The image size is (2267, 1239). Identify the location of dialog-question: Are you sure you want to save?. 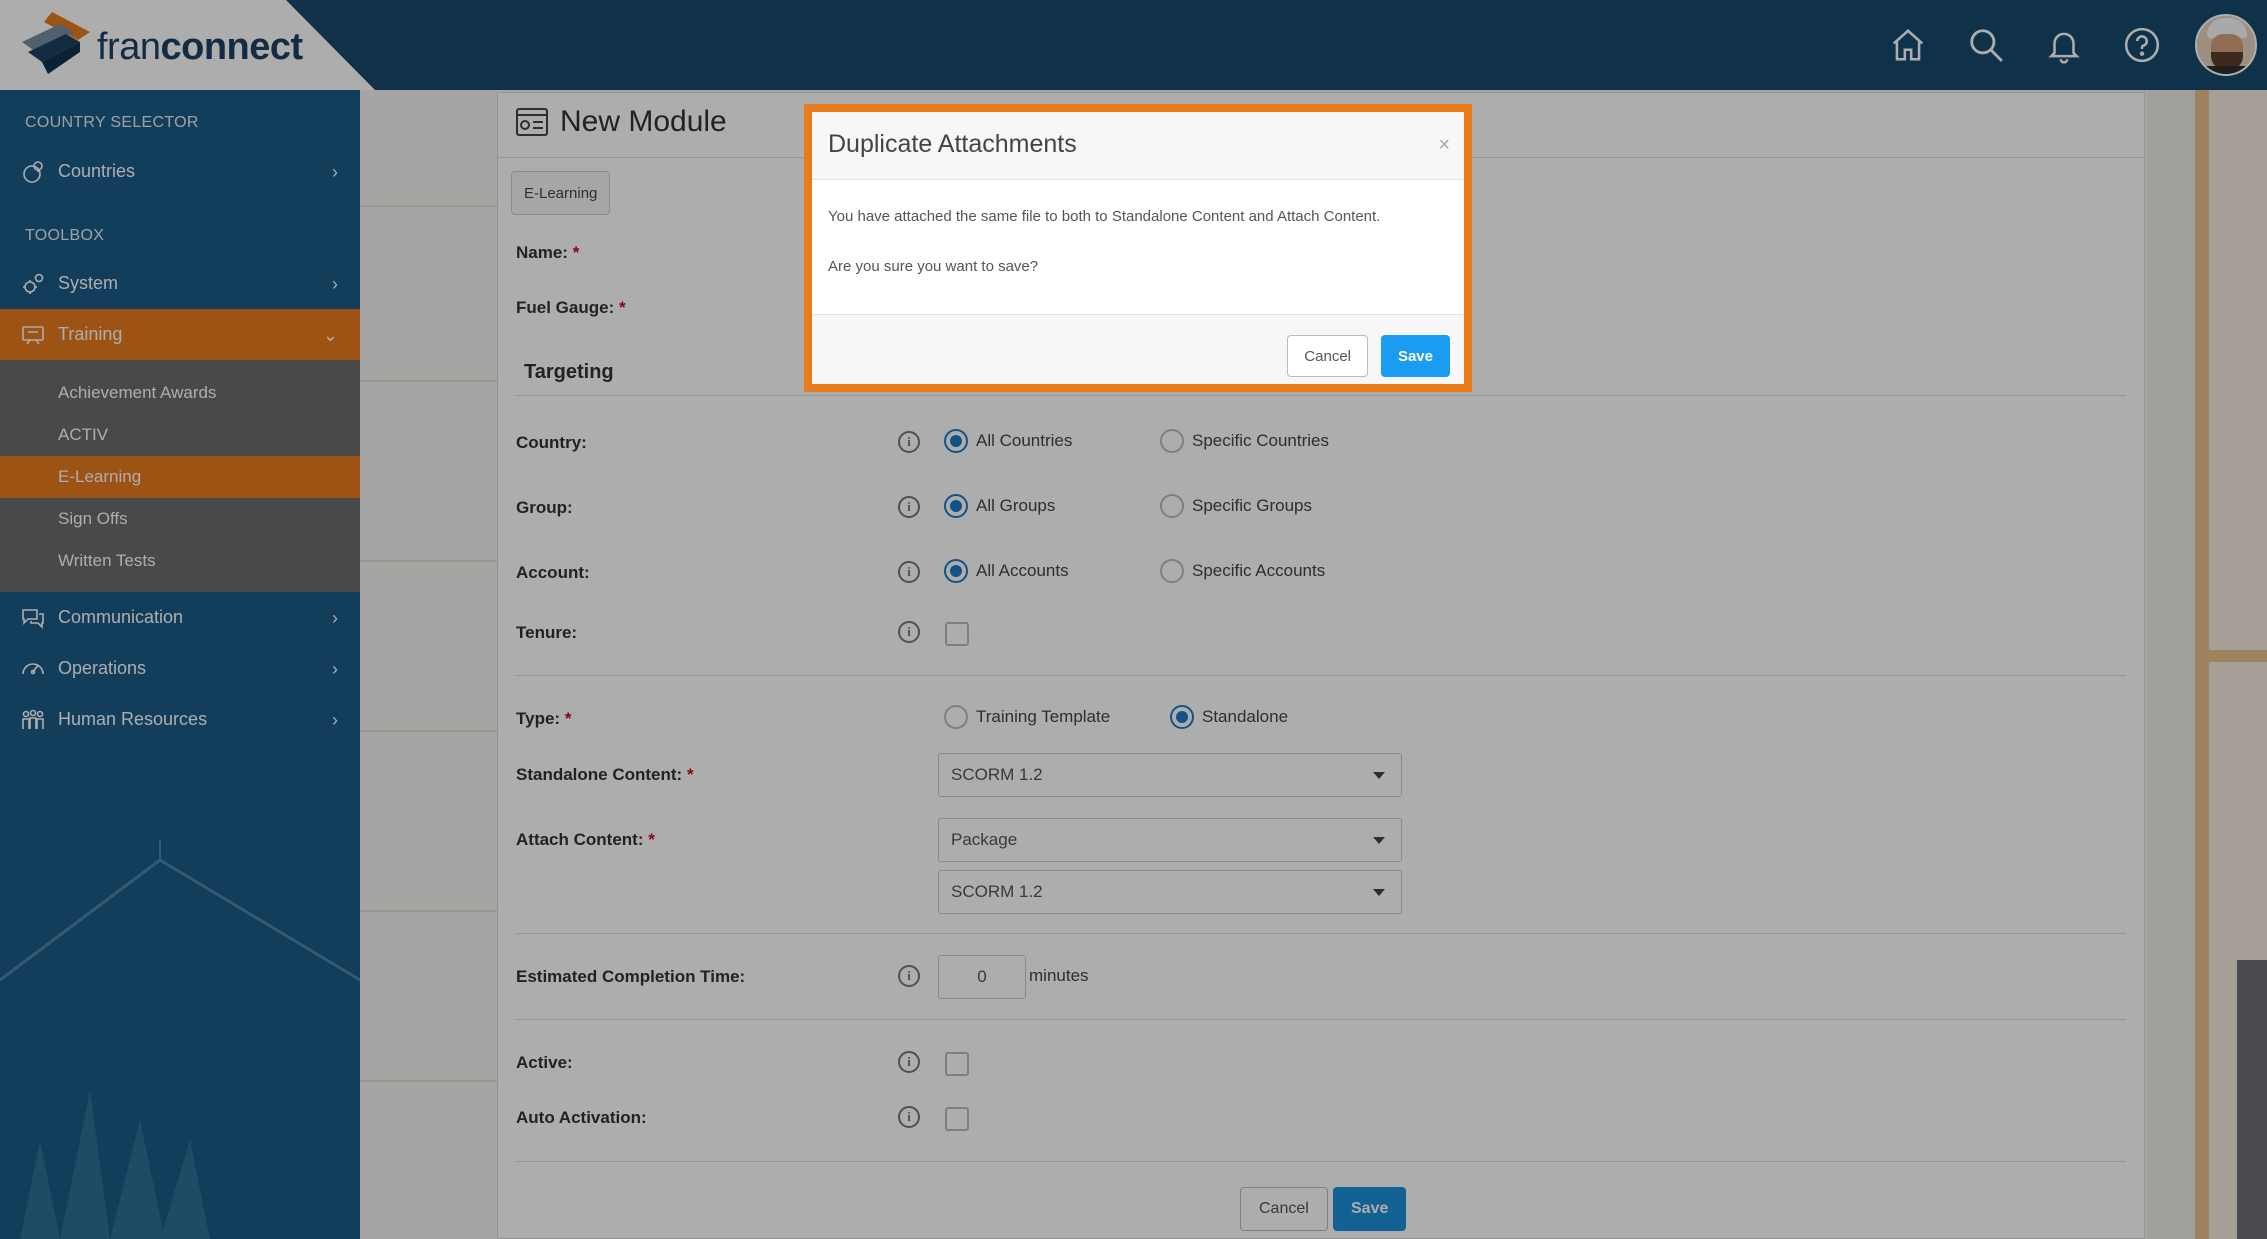
(933, 266).